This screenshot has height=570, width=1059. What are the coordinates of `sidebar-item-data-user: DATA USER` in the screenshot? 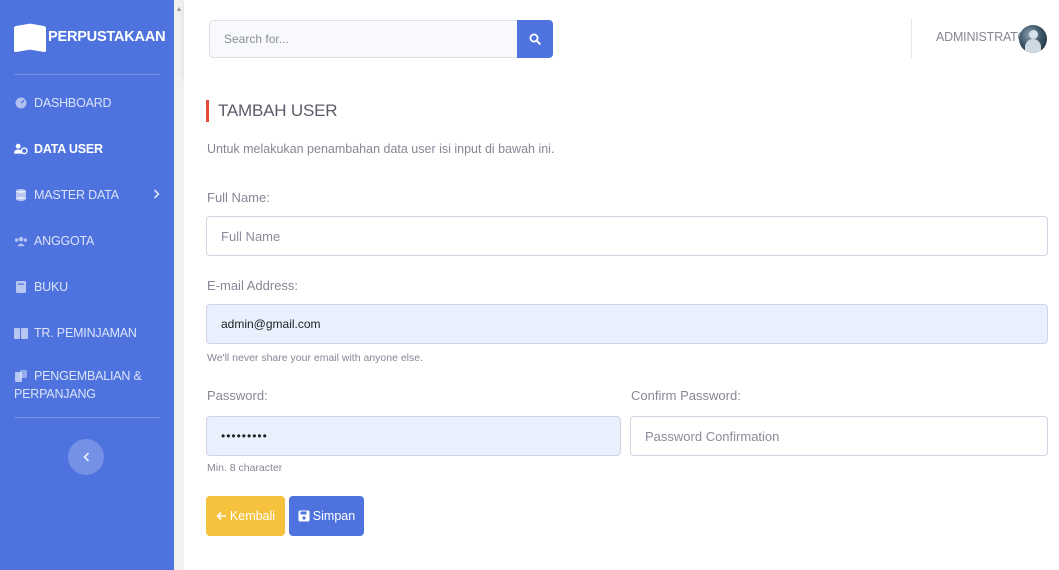 It's located at (87, 149).